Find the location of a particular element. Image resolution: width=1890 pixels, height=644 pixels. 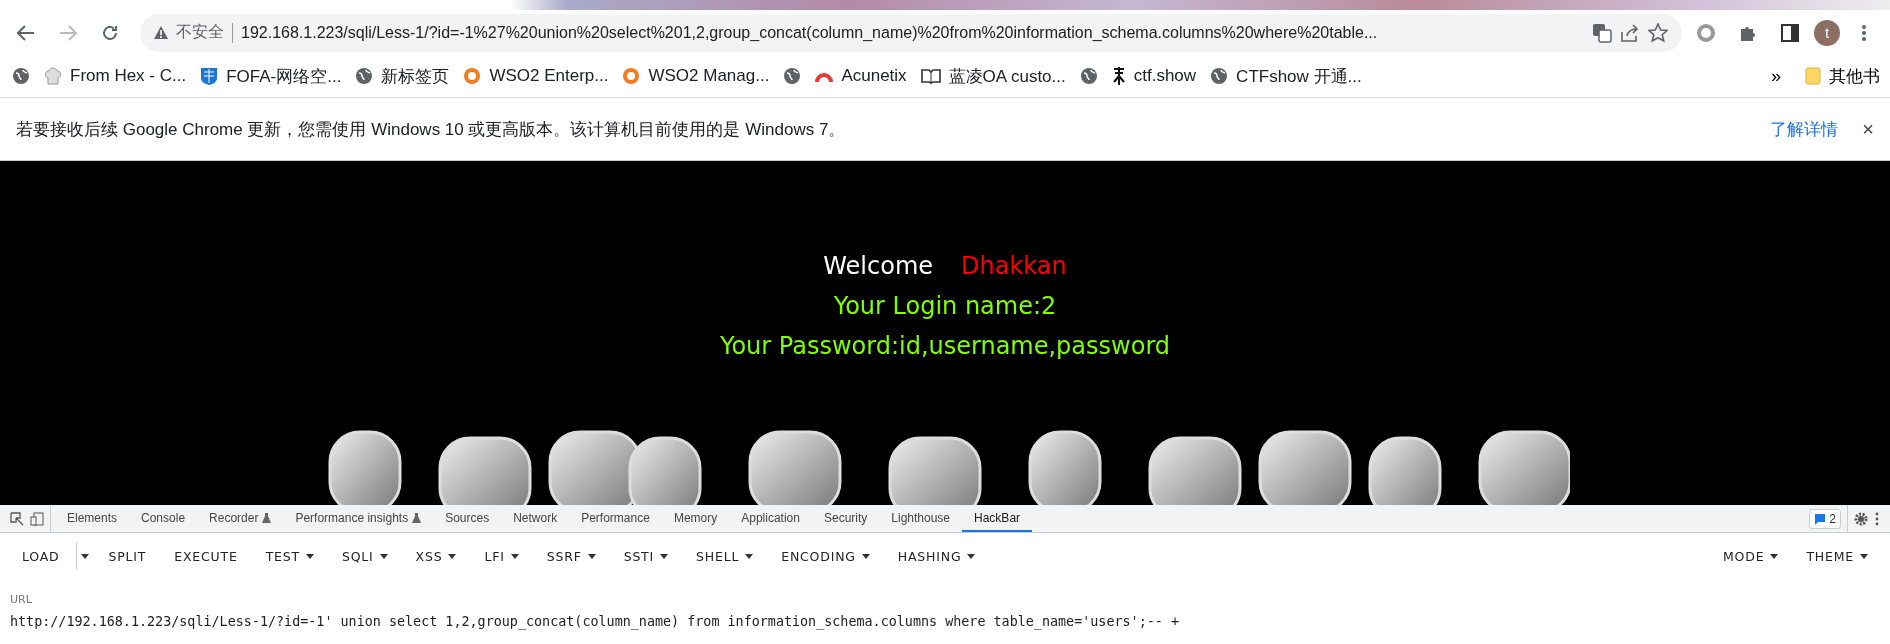

devtools-tab: Network is located at coordinates (535, 518).